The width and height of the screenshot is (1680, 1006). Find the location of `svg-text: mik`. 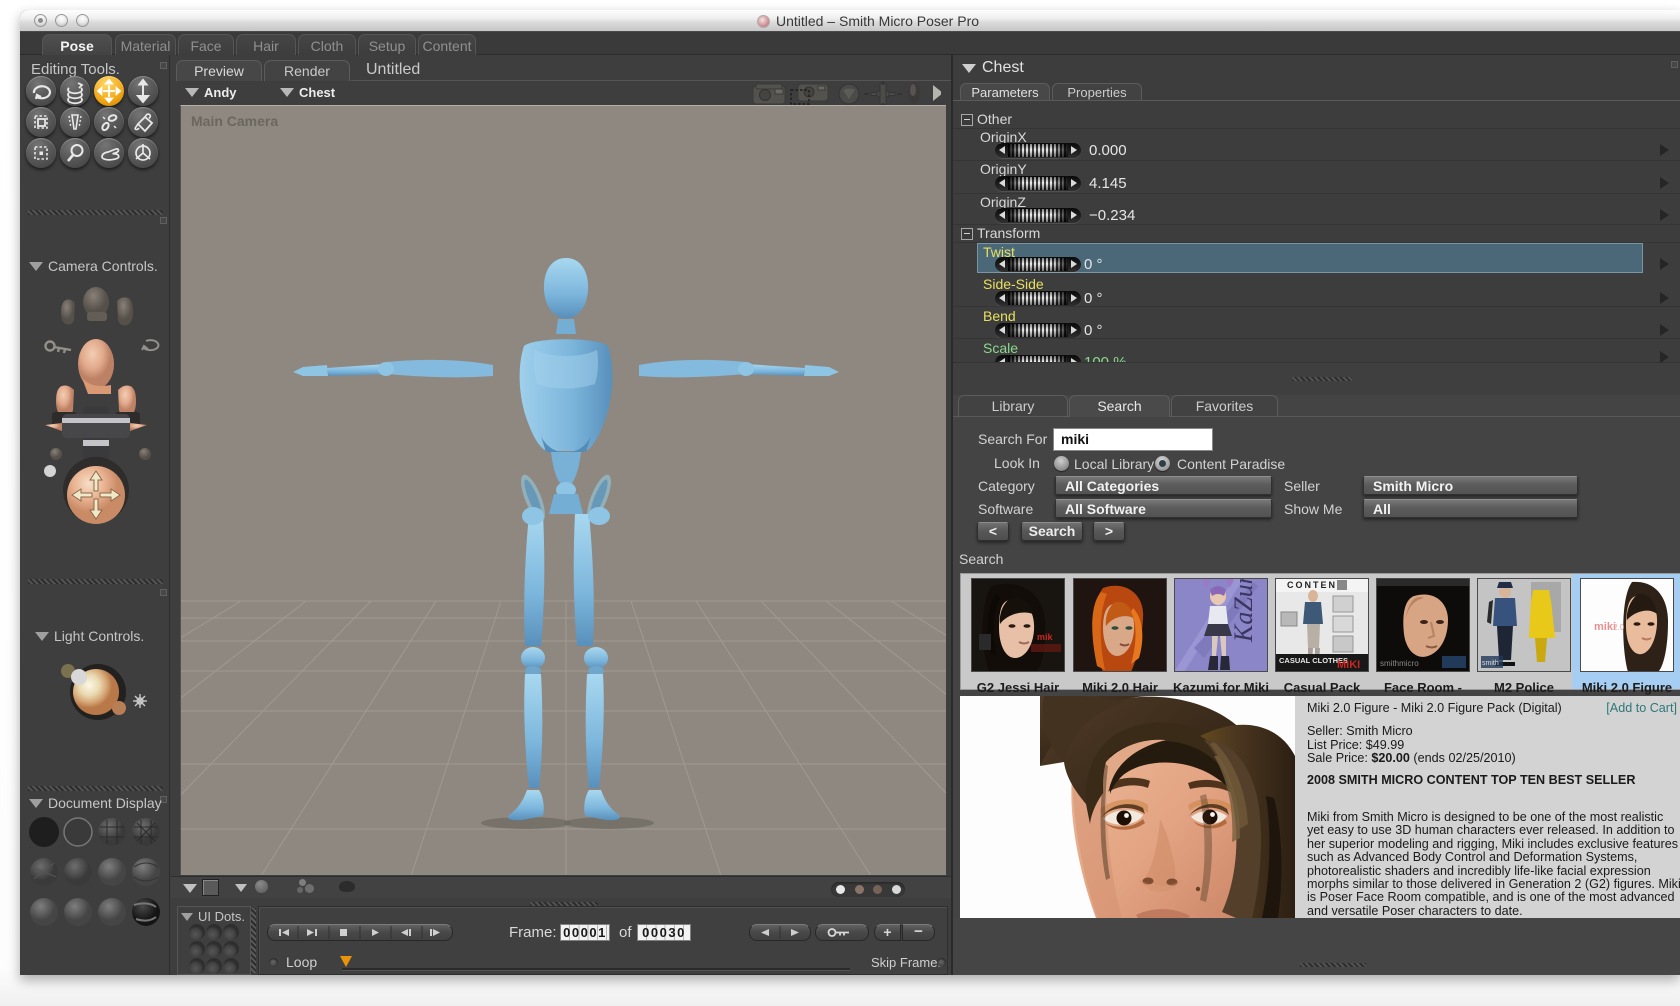

svg-text: mik is located at coordinates (1045, 637).